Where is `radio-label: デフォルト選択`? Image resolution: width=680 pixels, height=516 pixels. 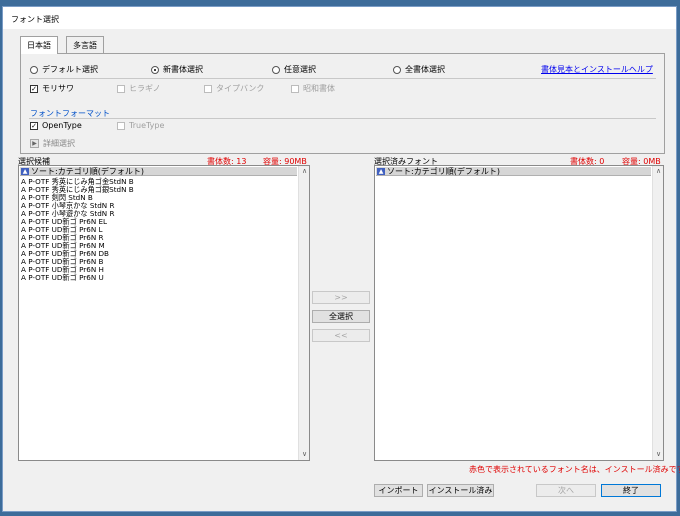
radio-label: デフォルト選択 is located at coordinates (70, 69).